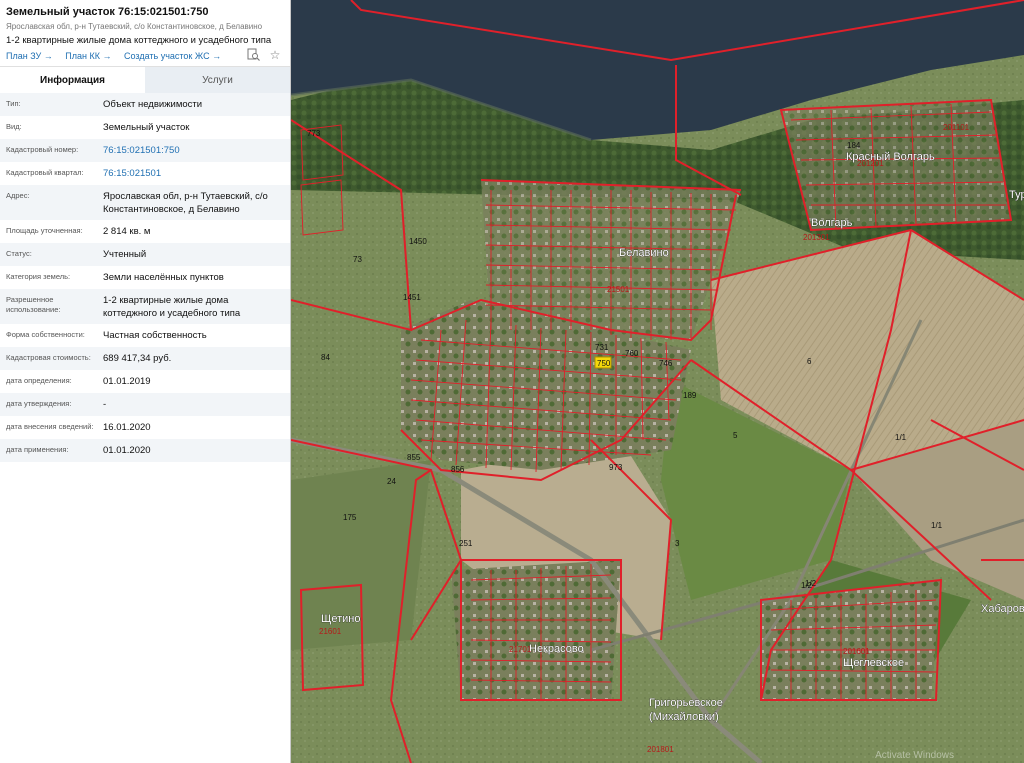 This screenshot has height=763, width=1024. What do you see at coordinates (735, 435) in the screenshot?
I see `parcel-number: 5` at bounding box center [735, 435].